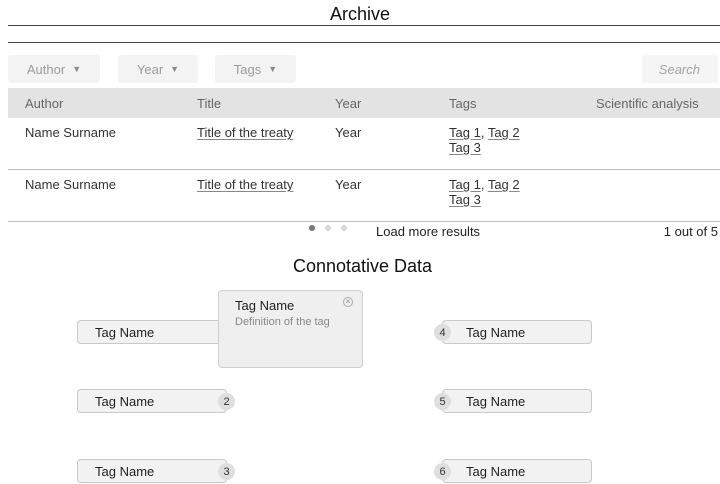 The image size is (720, 484). What do you see at coordinates (156, 332) in the screenshot?
I see `tag-chip-1: Tag Name 1` at bounding box center [156, 332].